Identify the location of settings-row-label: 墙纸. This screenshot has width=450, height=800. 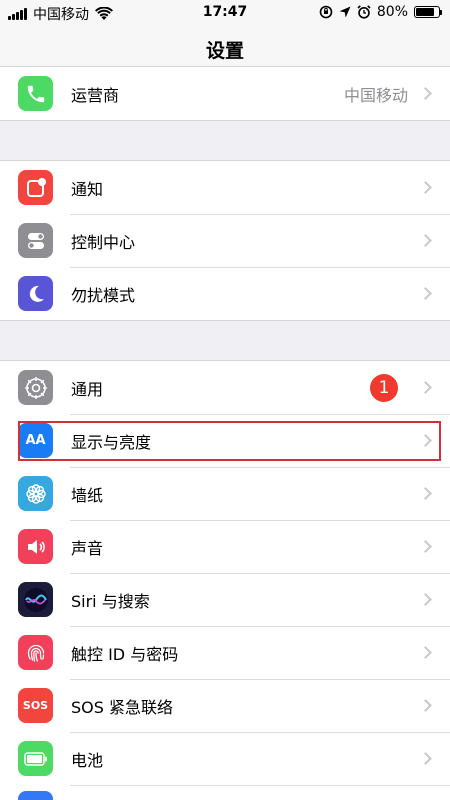
(87, 495).